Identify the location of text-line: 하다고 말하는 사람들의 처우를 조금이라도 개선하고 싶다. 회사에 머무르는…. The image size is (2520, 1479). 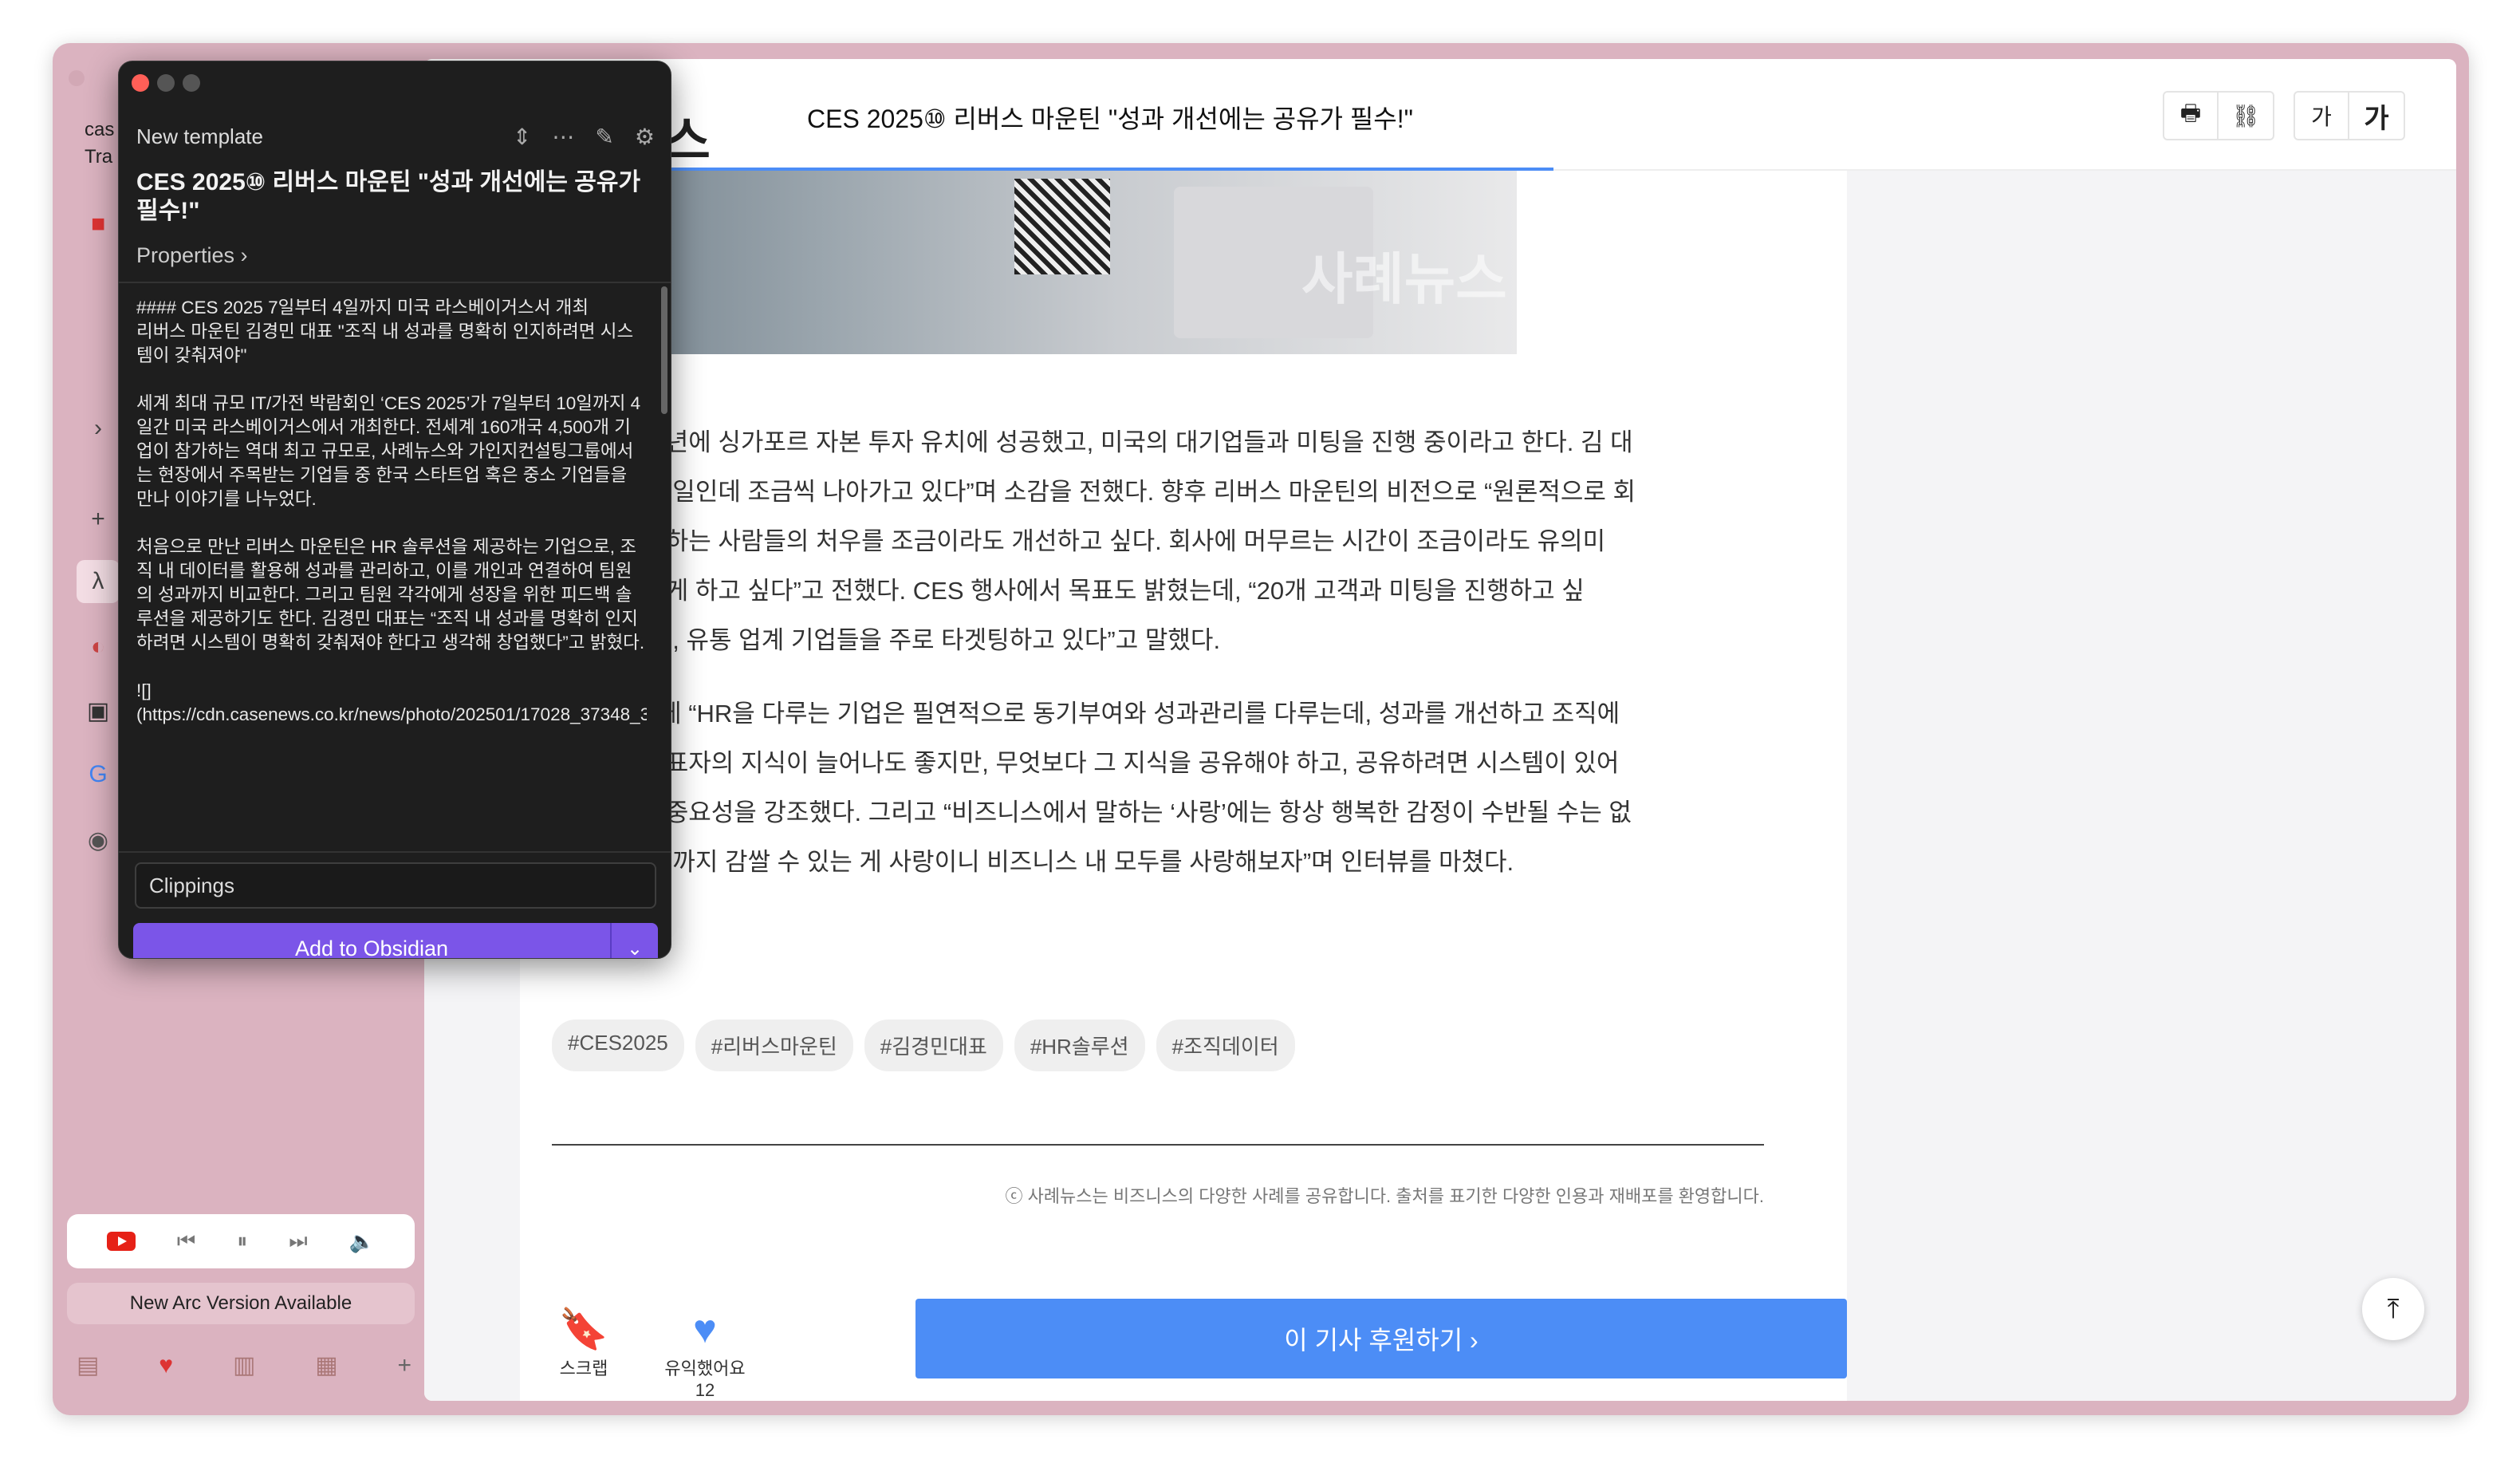
(1087, 541).